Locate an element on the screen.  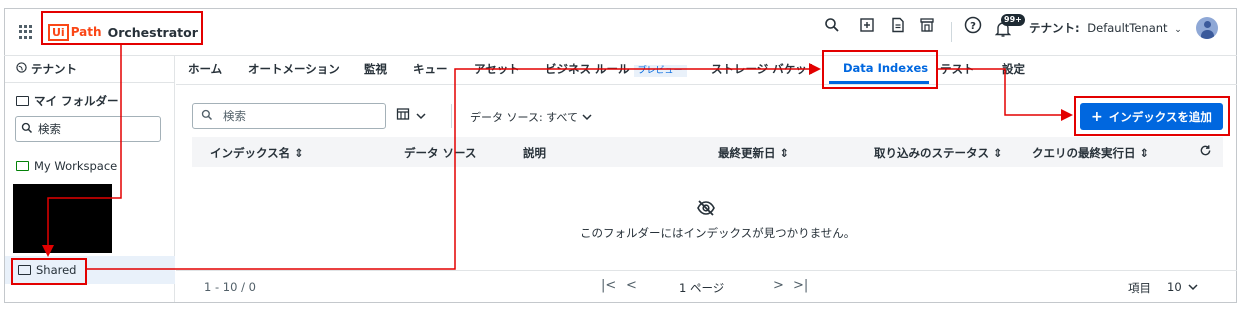
page-size-select: 10 is located at coordinates (1182, 287).